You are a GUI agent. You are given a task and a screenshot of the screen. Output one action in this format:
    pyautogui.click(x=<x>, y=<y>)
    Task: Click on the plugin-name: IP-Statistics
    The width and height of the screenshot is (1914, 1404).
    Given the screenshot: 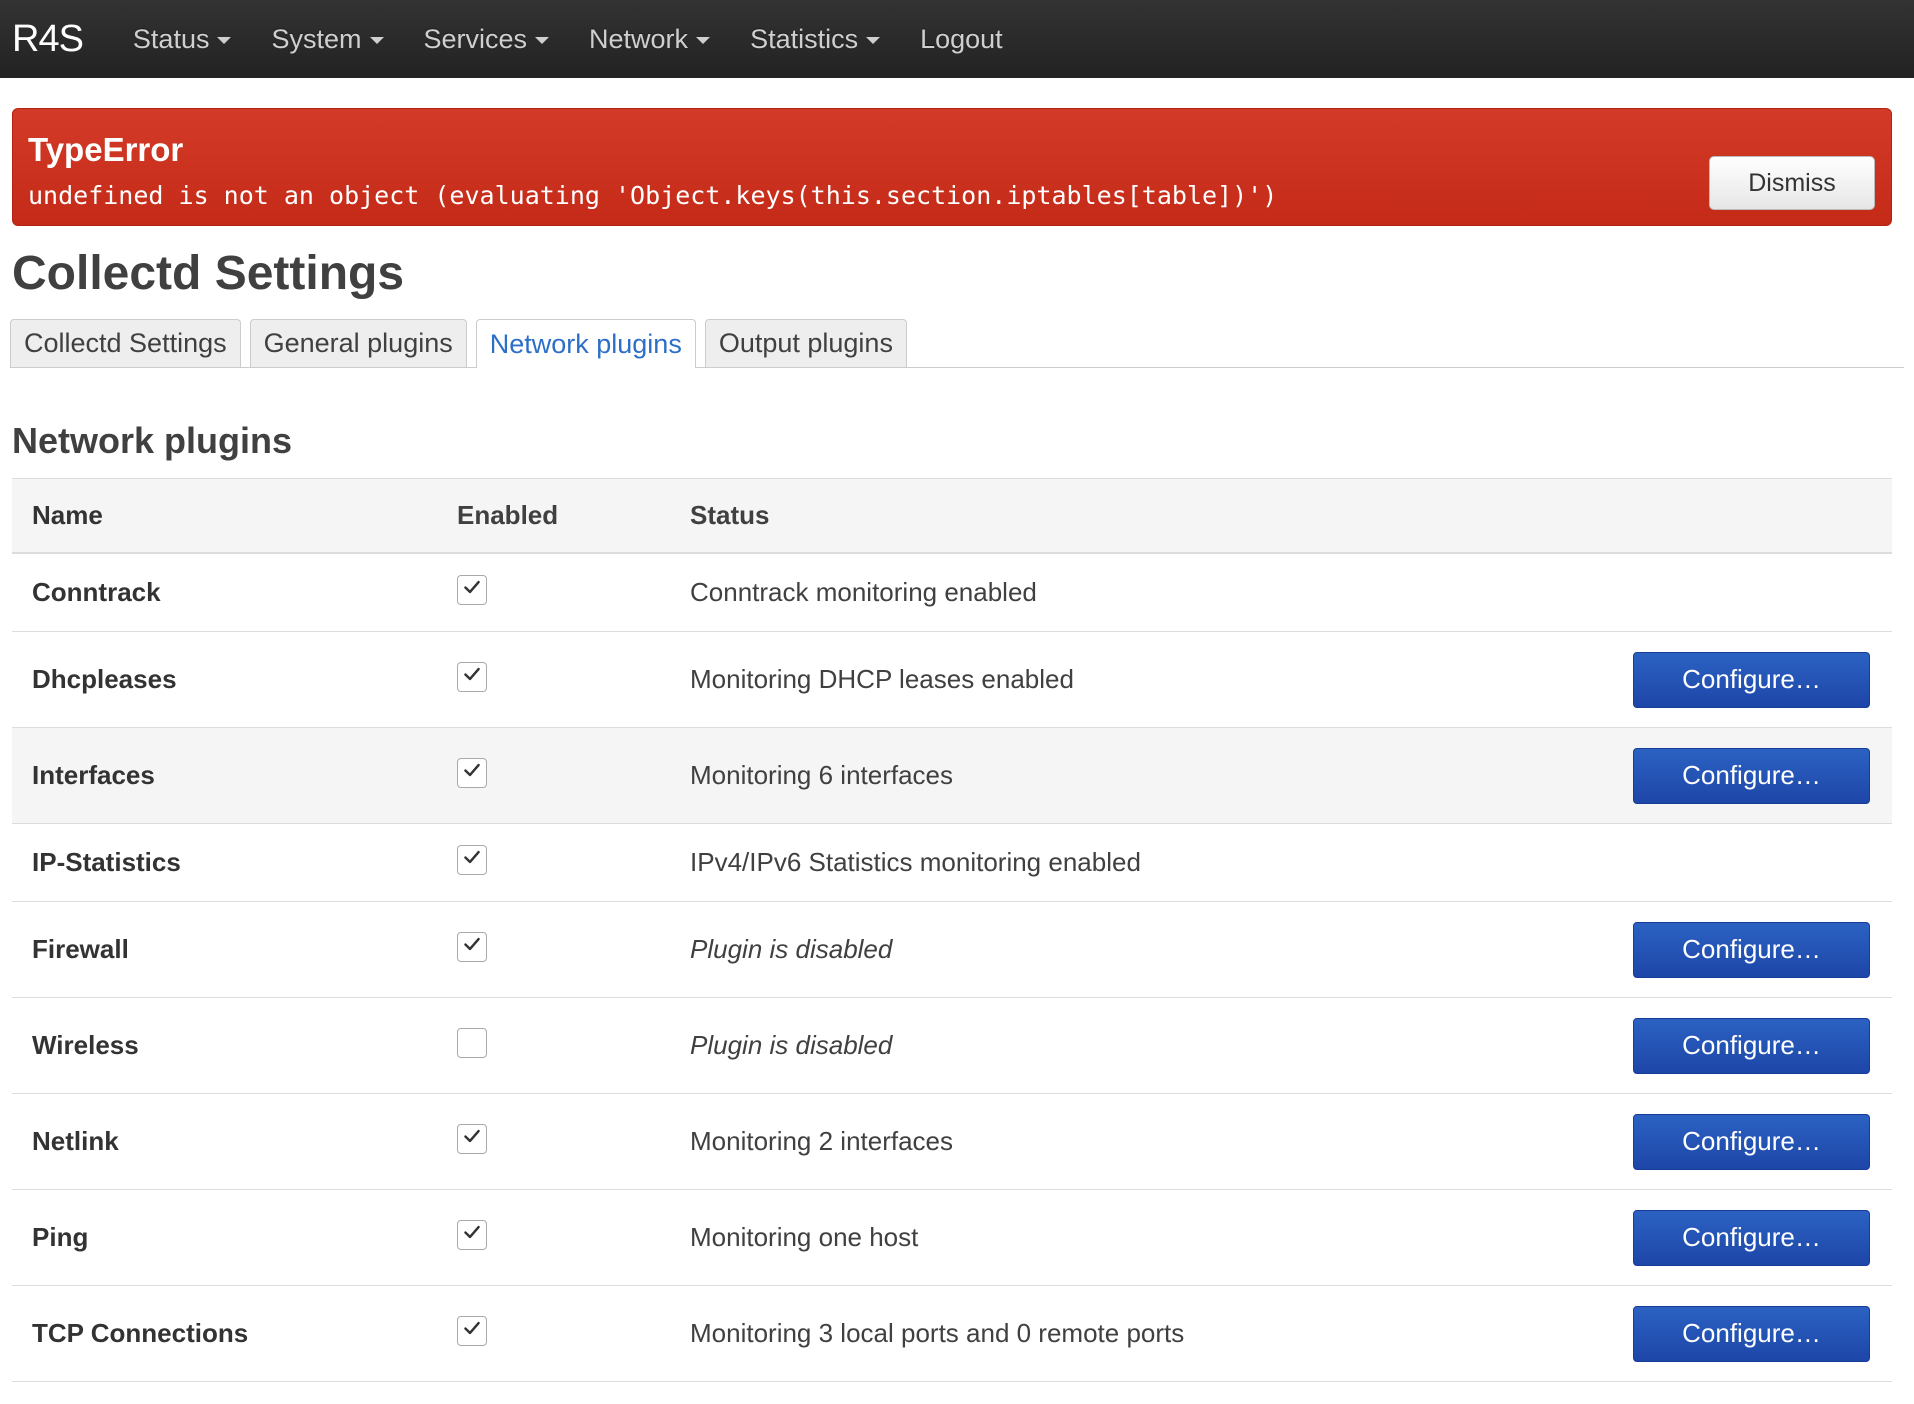 What is the action you would take?
    pyautogui.click(x=106, y=862)
    